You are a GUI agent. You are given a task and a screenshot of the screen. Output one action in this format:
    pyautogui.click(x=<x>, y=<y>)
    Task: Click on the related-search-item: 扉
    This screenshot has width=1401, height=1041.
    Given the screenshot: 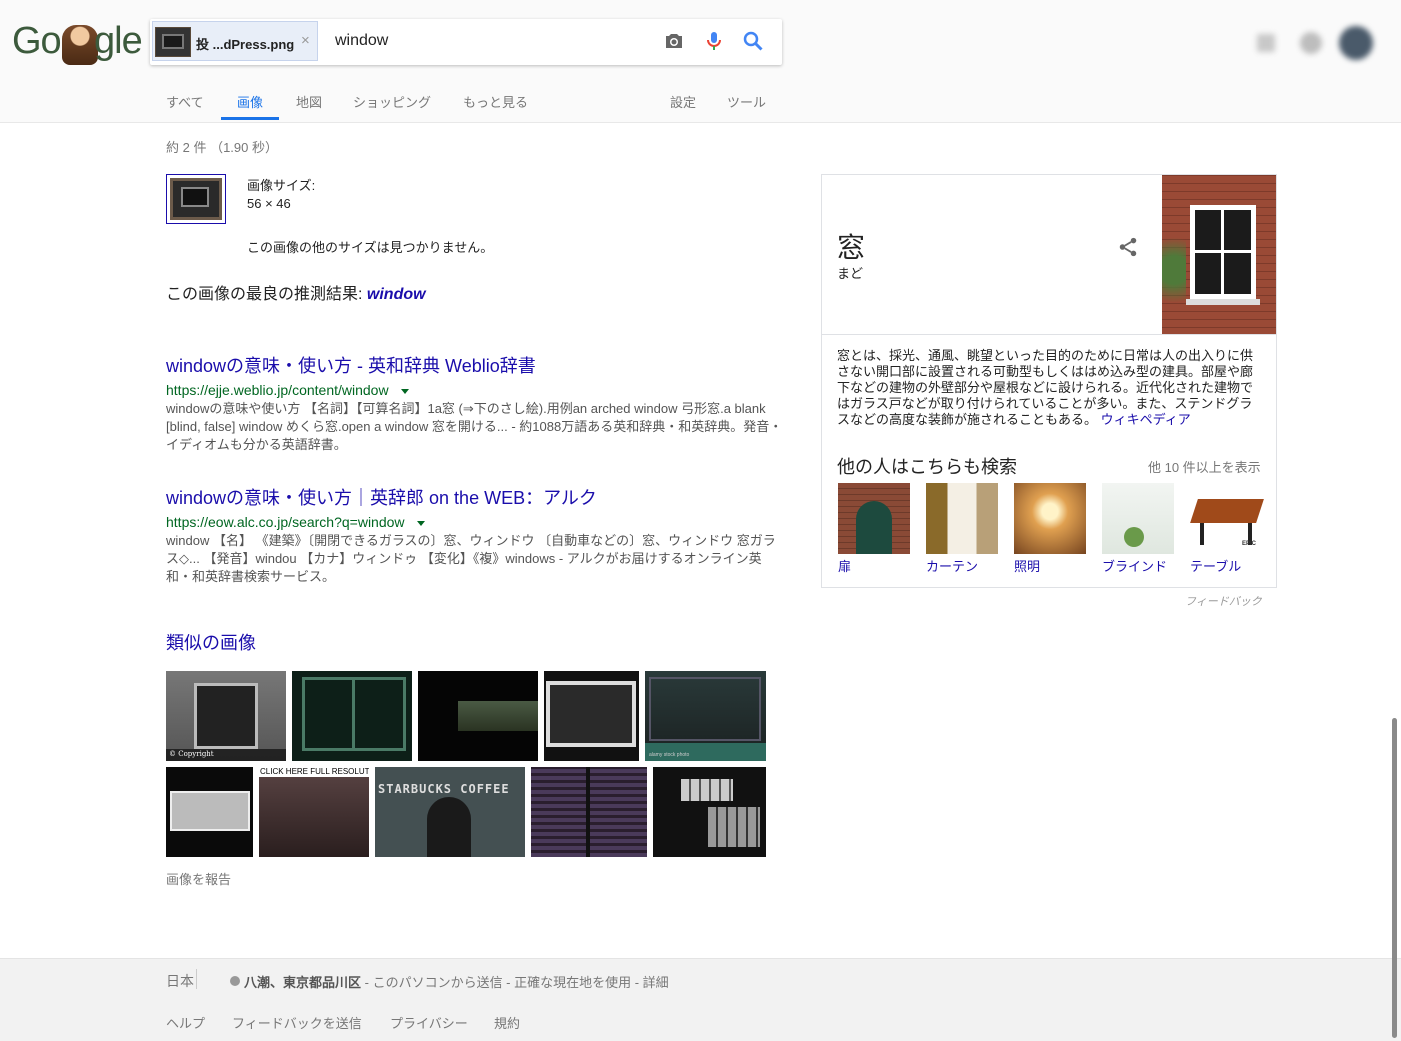 What is the action you would take?
    pyautogui.click(x=874, y=529)
    